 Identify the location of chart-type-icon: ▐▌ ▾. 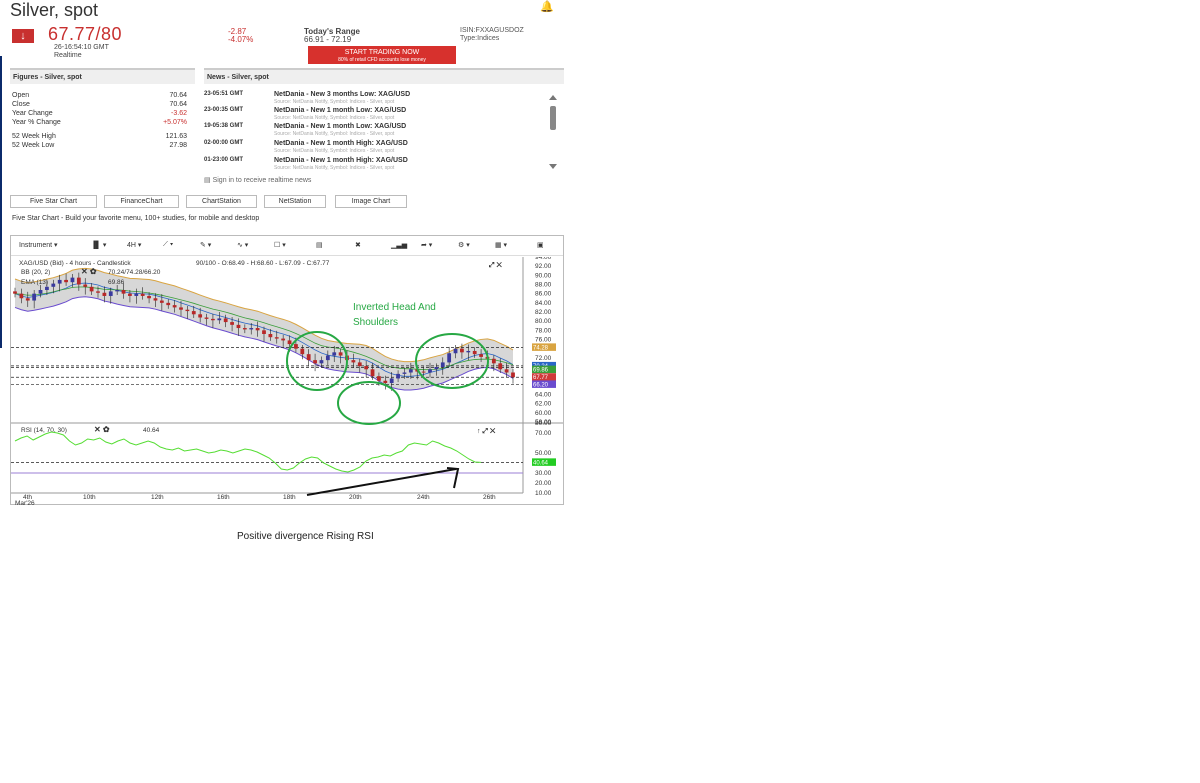
(98, 245).